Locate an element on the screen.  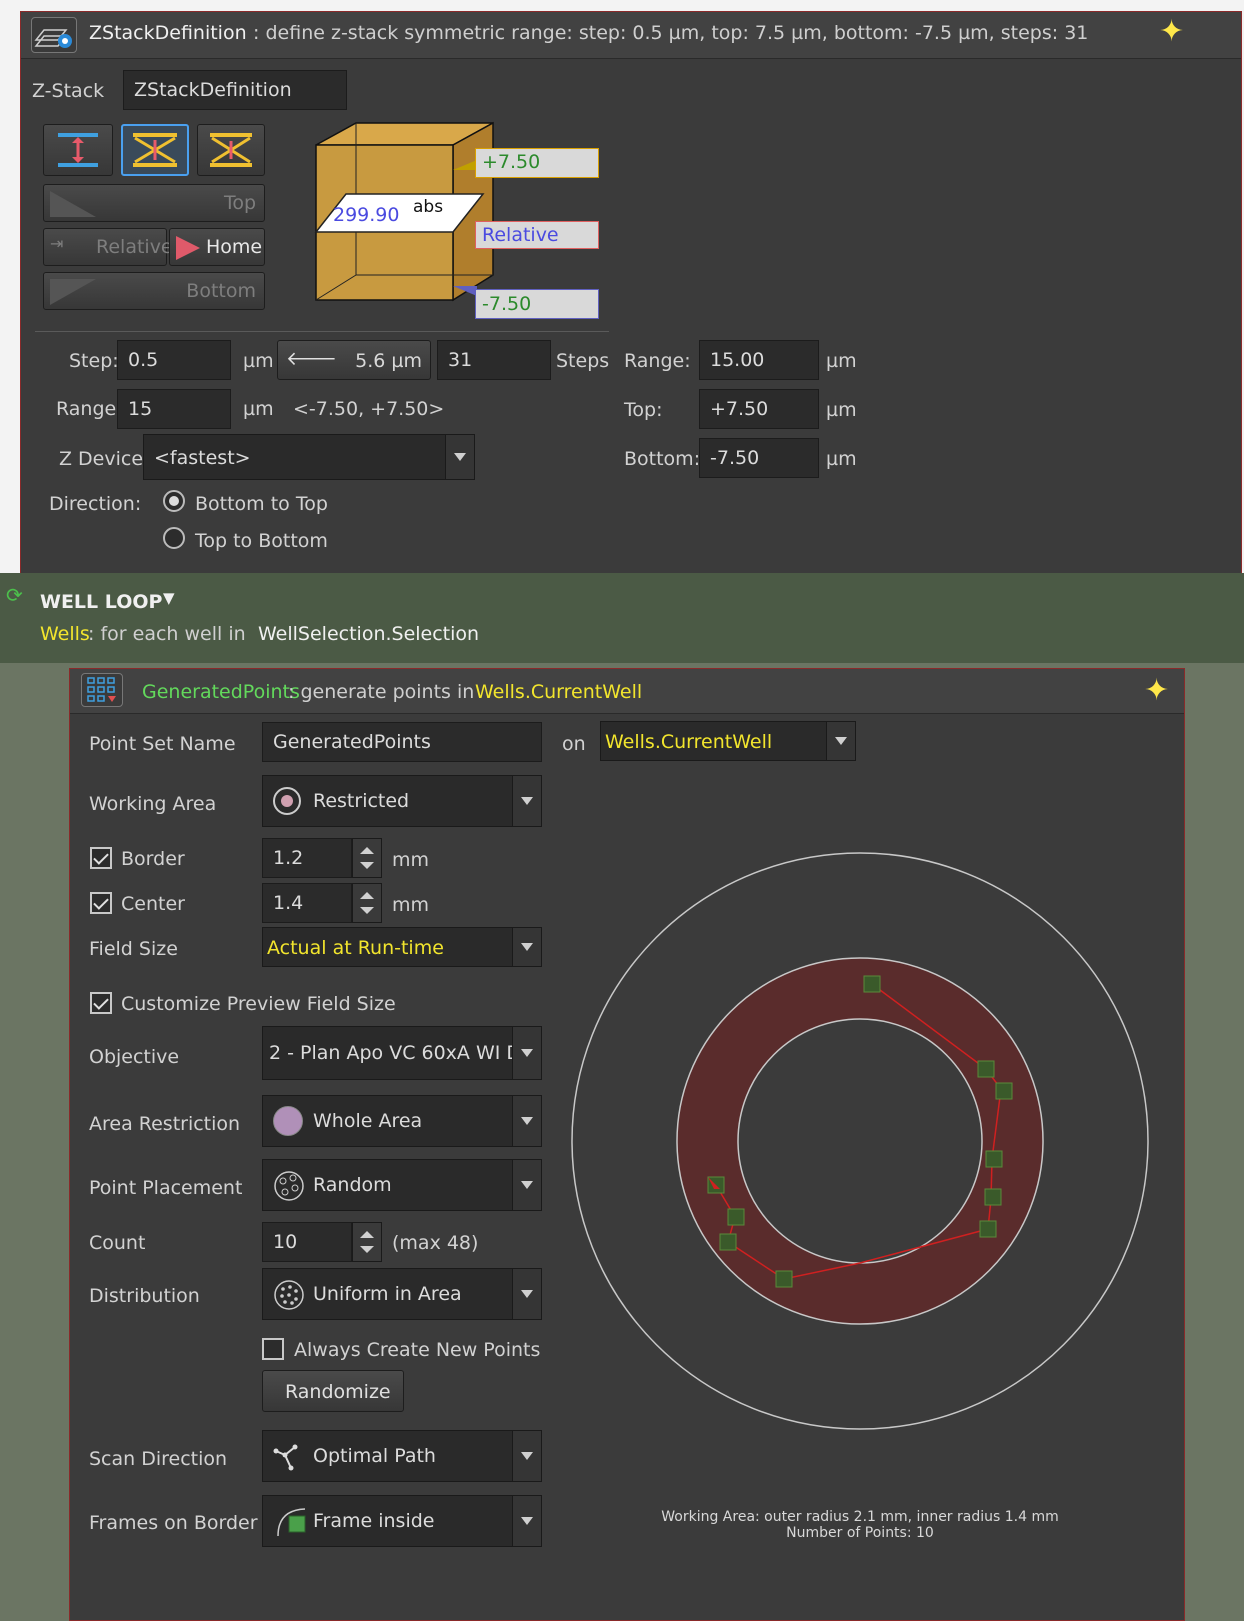
cube-abs-label: abs is located at coordinates (428, 207).